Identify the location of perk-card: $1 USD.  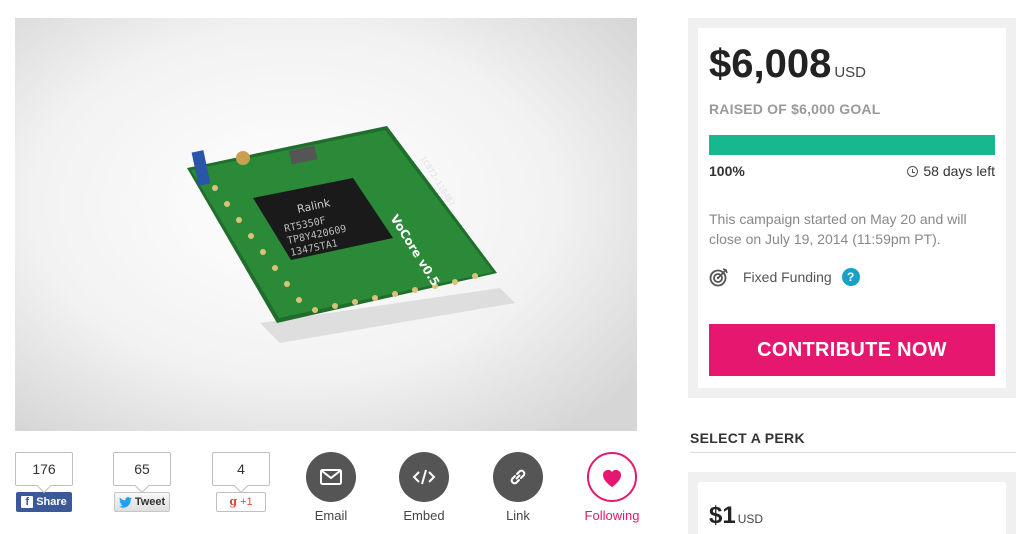
(852, 503).